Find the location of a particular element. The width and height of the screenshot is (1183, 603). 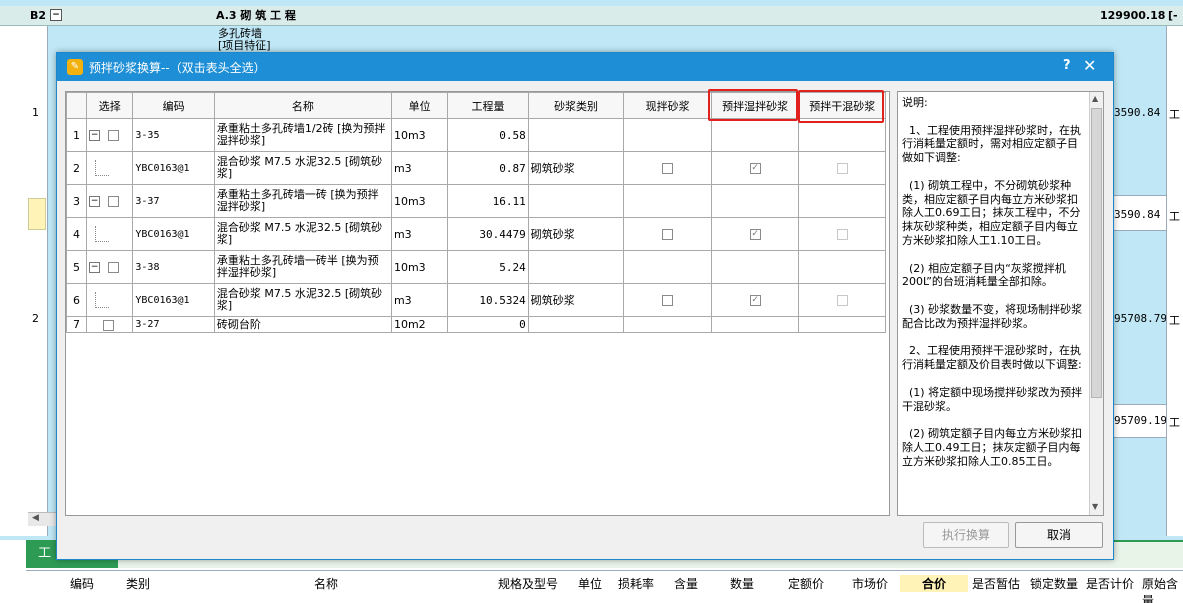

execute-conversion-button: 执行换算 is located at coordinates (966, 535).